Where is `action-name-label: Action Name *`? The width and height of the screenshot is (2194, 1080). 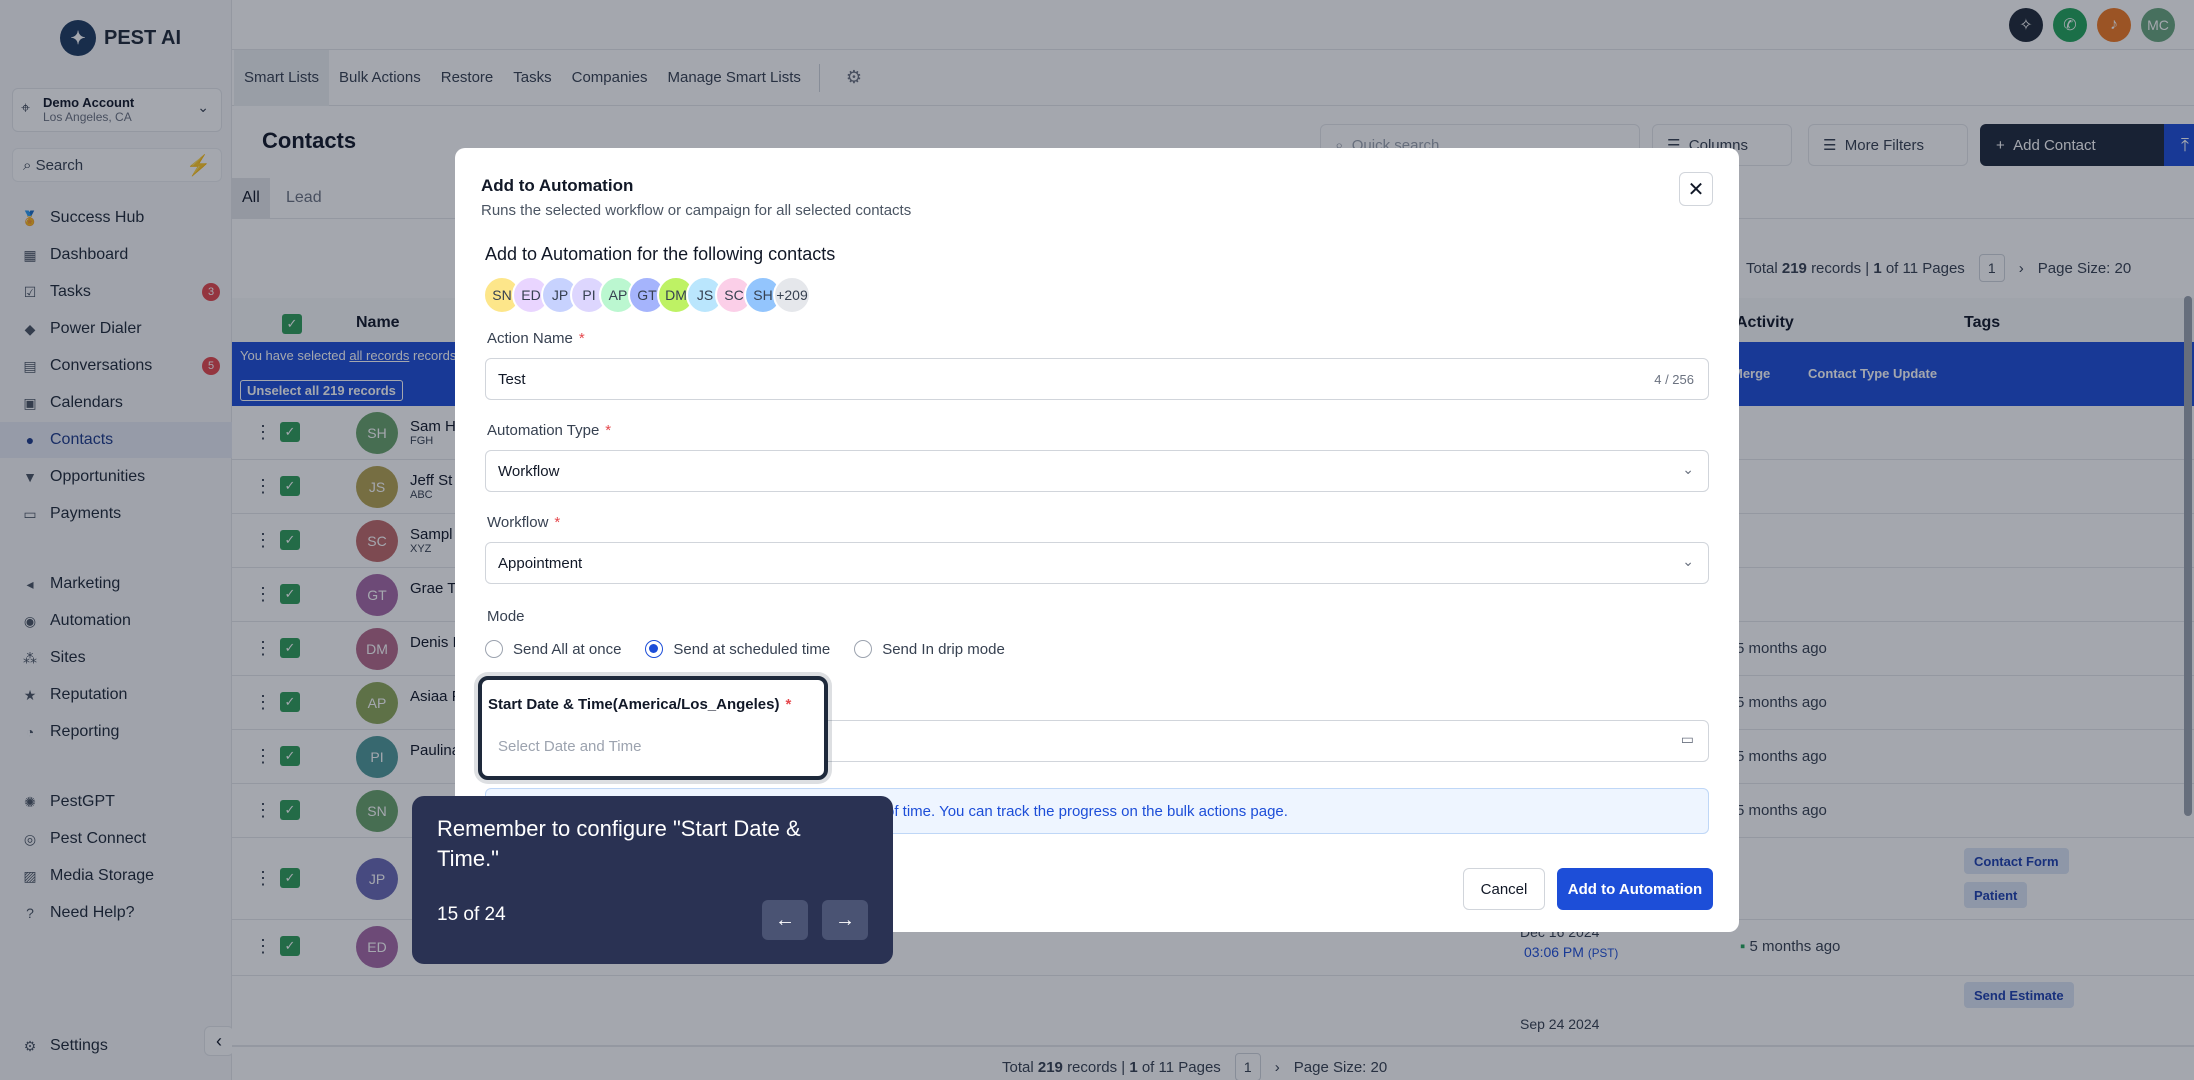 action-name-label: Action Name * is located at coordinates (536, 338).